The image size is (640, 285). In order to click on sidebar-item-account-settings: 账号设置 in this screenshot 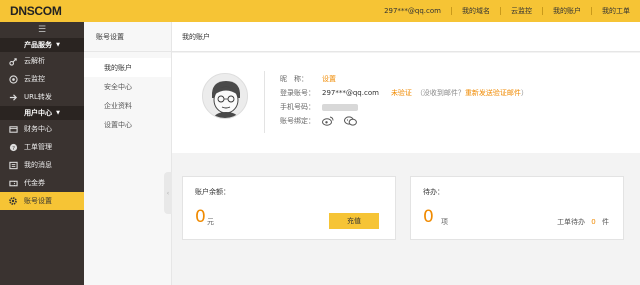, I will do `click(42, 201)`.